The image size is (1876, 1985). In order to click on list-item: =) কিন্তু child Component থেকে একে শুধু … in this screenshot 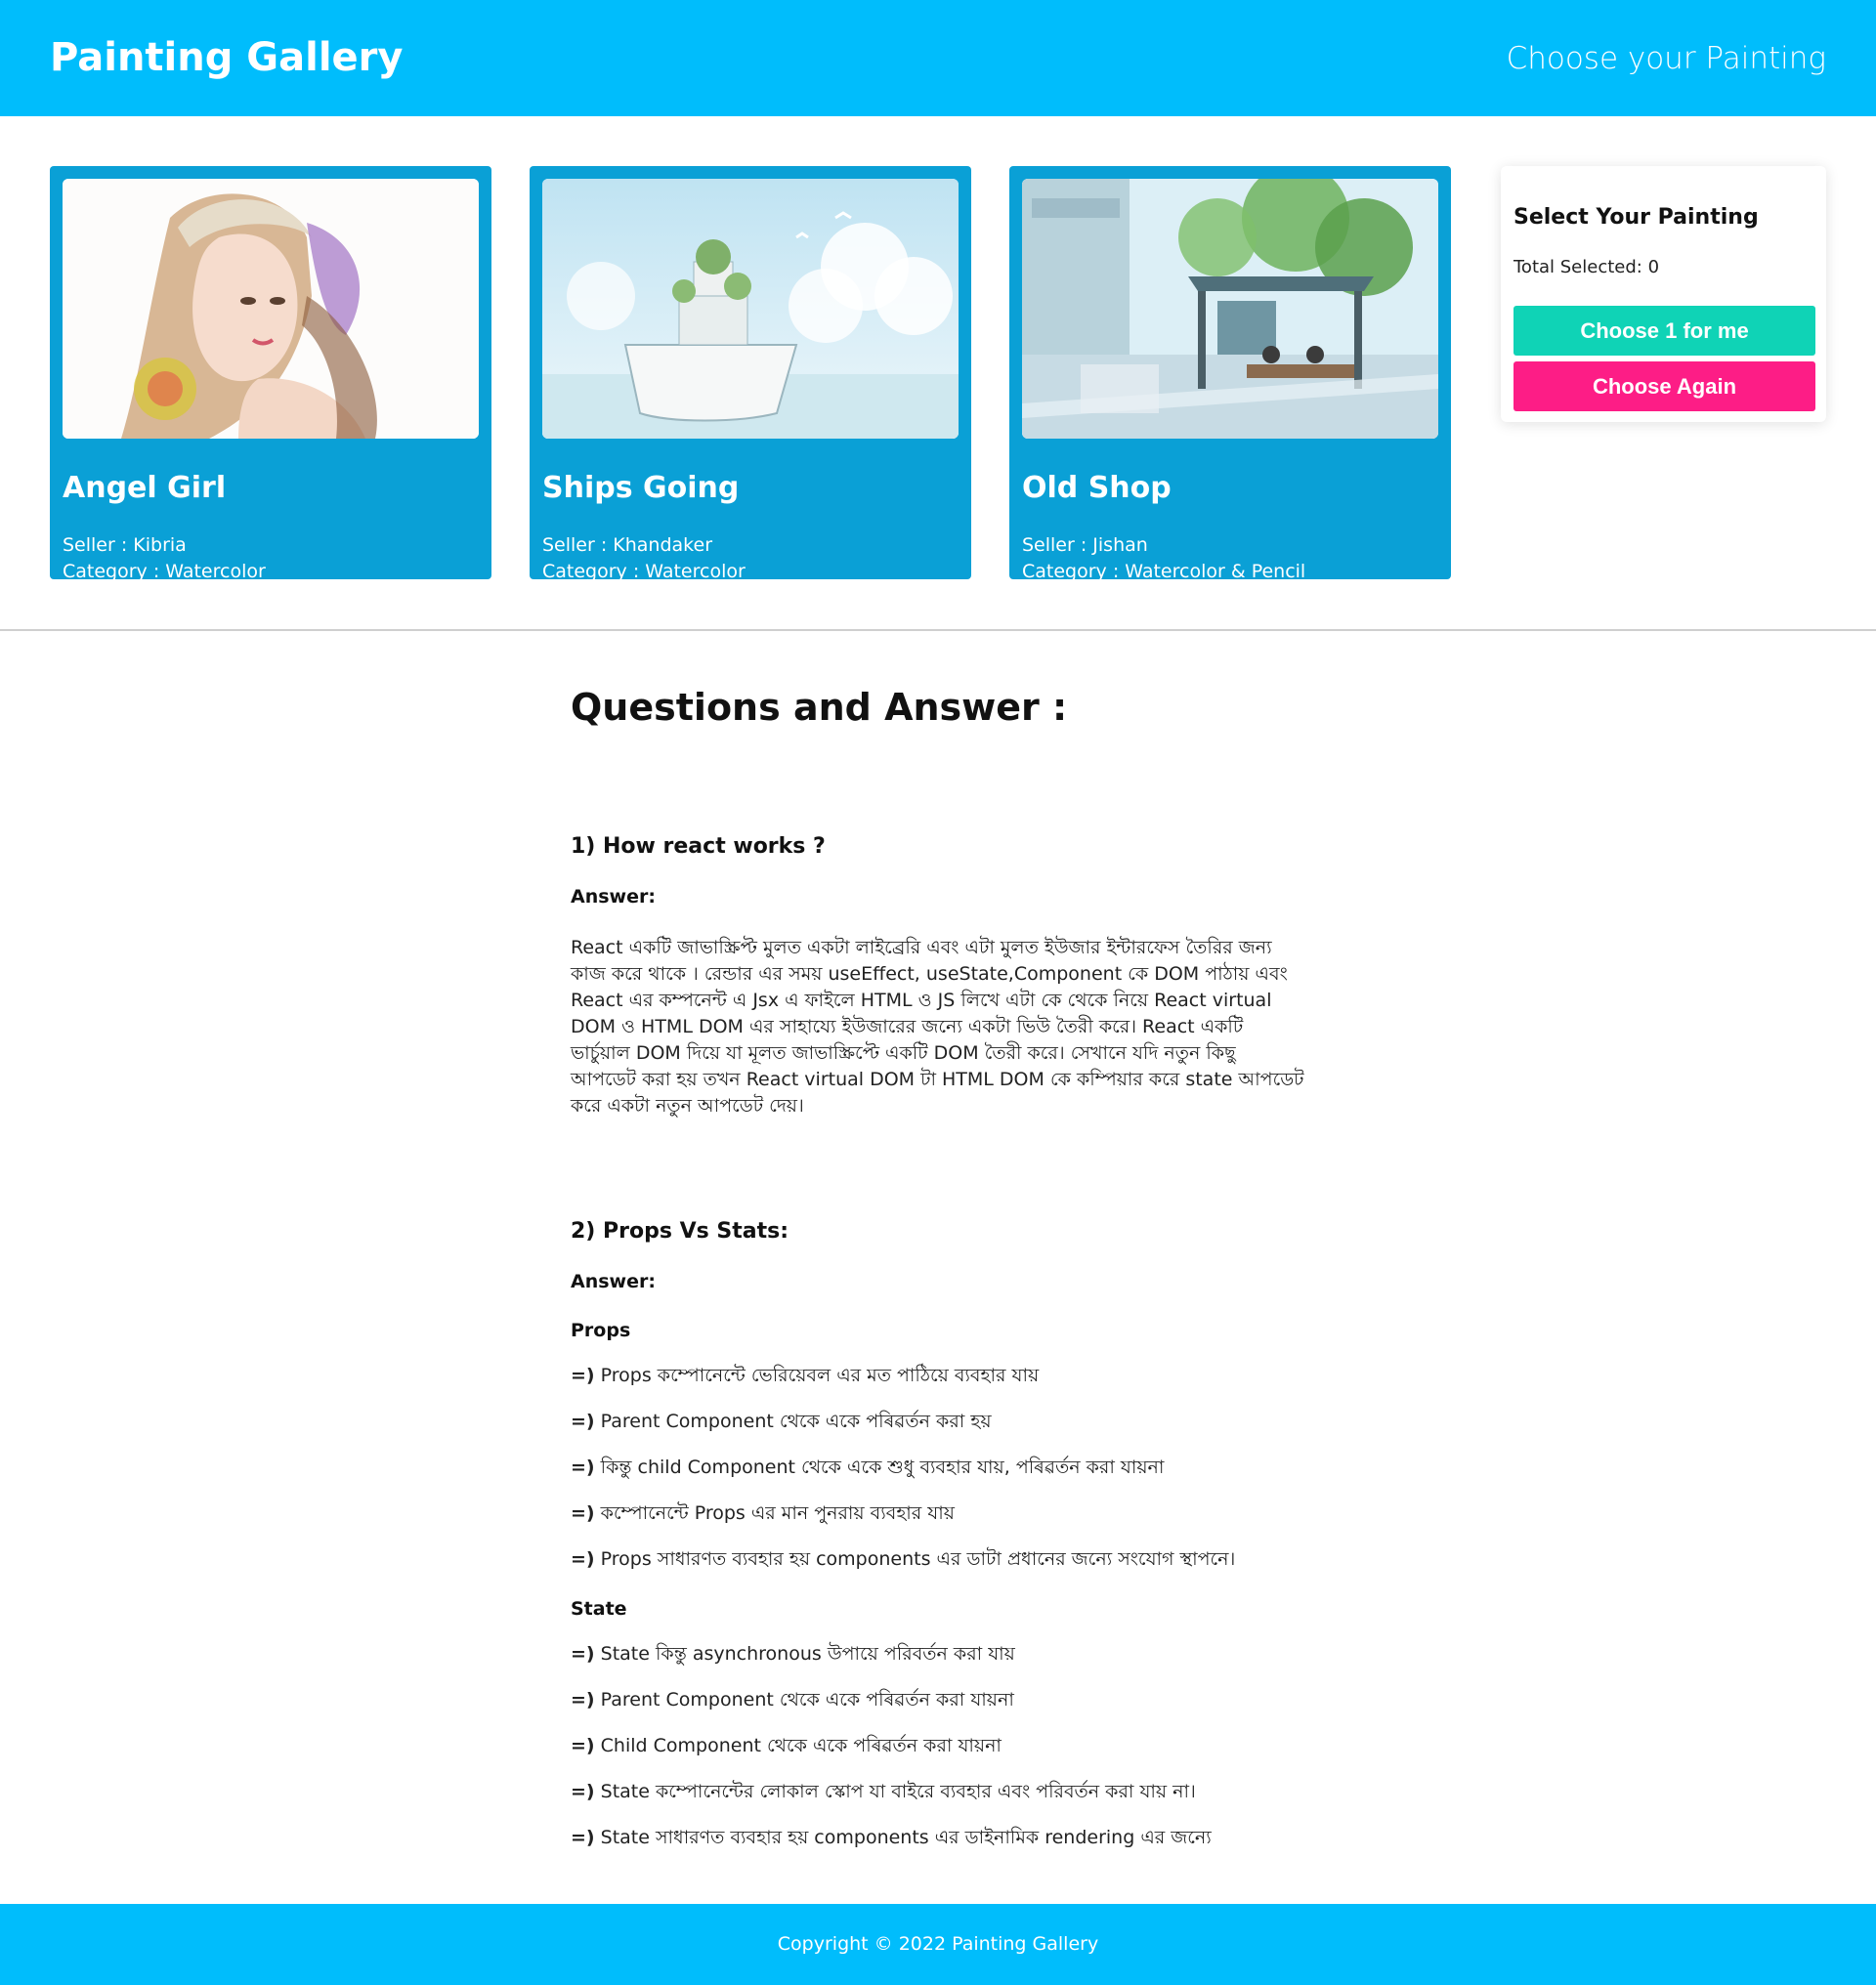, I will do `click(868, 1467)`.